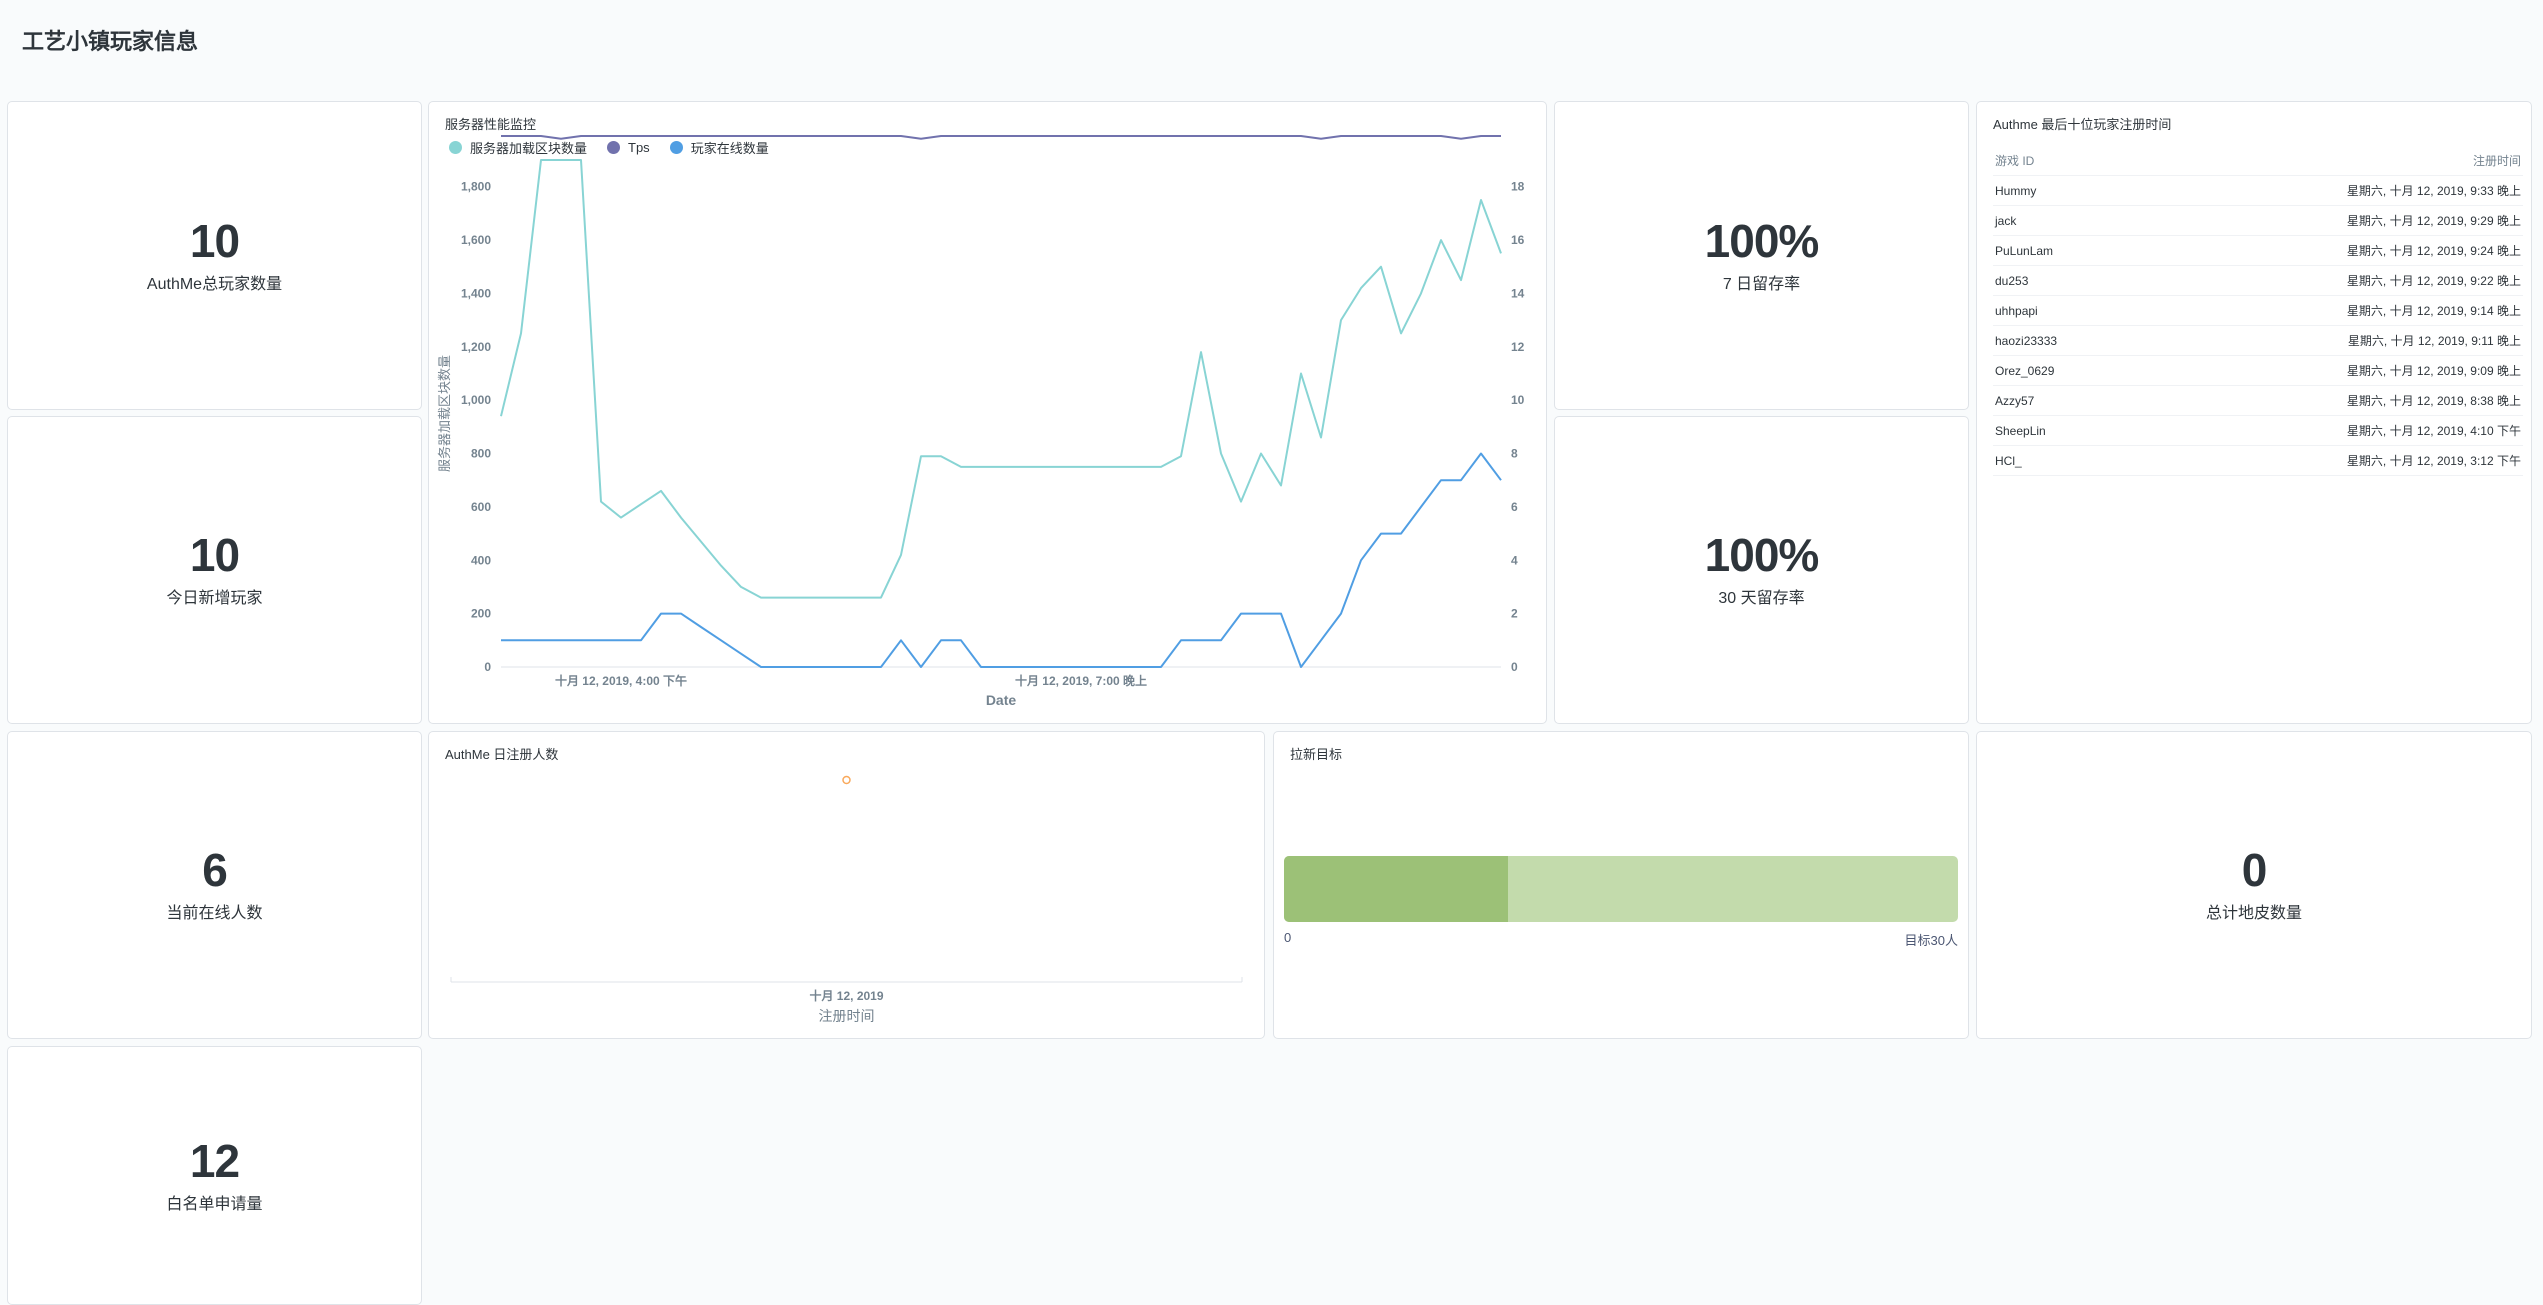 Image resolution: width=2543 pixels, height=1305 pixels. I want to click on y-tick-label-left: 200, so click(481, 614).